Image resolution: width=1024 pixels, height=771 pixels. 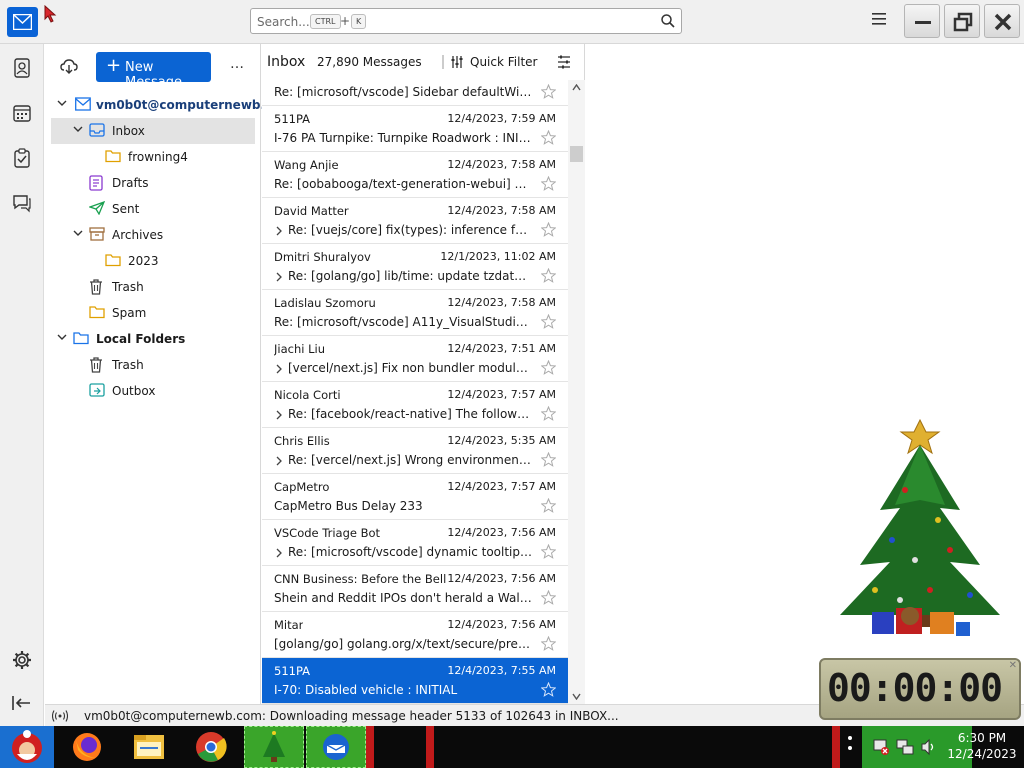 I want to click on folder-2023: 2023, so click(x=153, y=261).